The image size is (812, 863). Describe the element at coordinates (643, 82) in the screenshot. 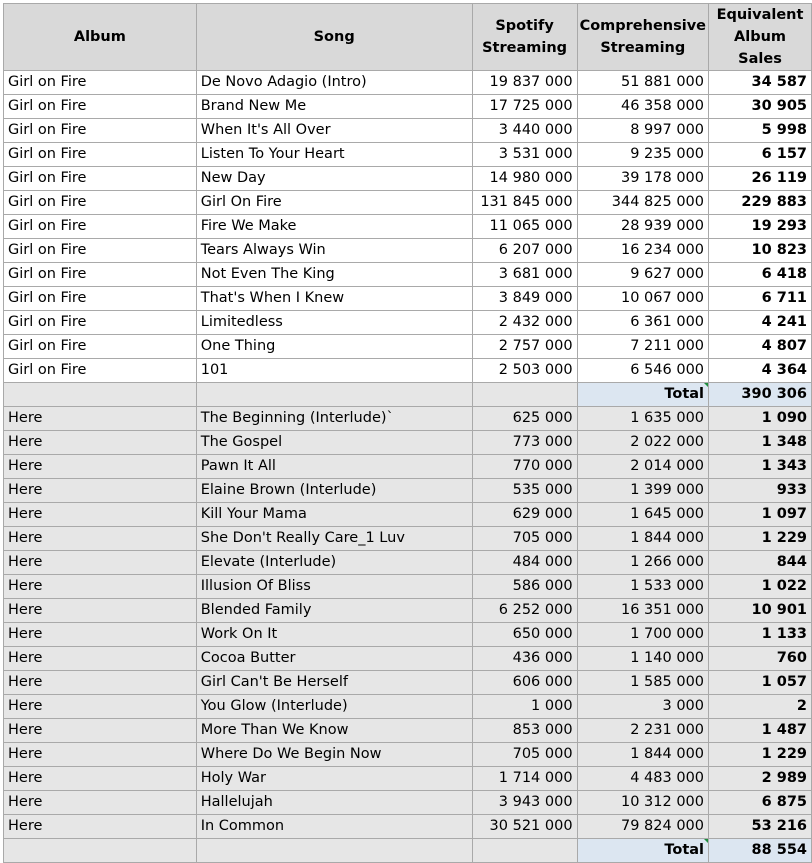

I see `comprehensive-streaming-cell: 51 881 000` at that location.